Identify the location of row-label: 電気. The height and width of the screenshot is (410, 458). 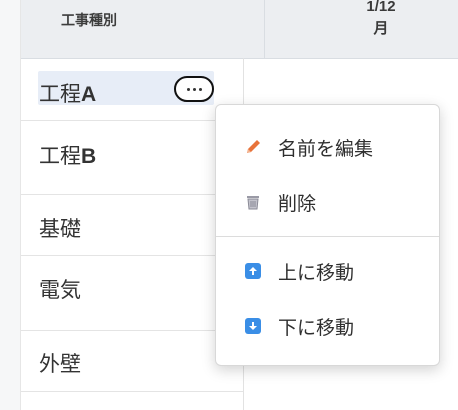
(60, 290).